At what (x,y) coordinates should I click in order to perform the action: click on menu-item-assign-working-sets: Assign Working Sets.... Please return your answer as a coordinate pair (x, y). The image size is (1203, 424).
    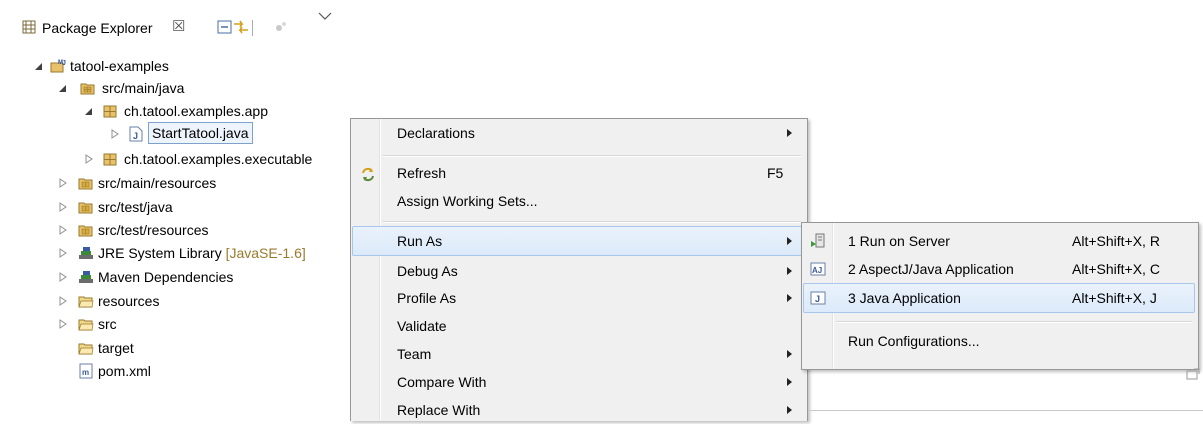
    Looking at the image, I should click on (578, 201).